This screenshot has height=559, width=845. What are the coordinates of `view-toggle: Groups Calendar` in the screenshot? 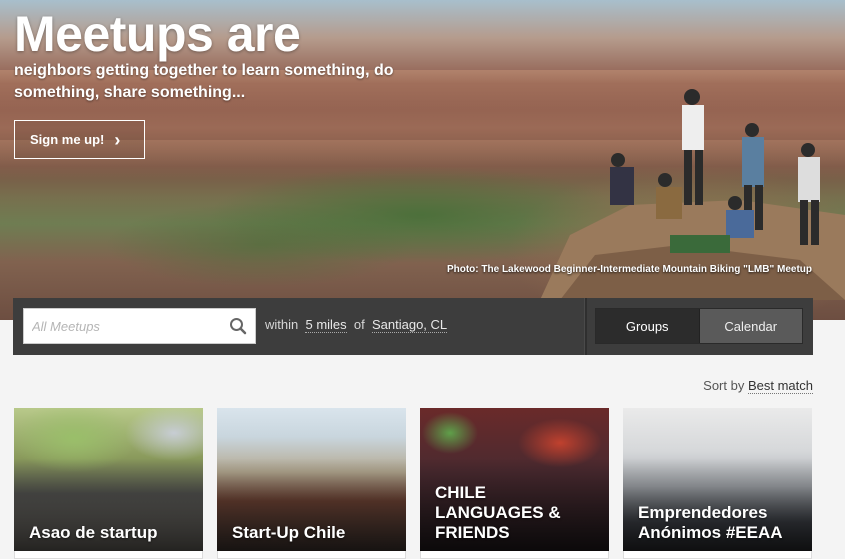 It's located at (699, 326).